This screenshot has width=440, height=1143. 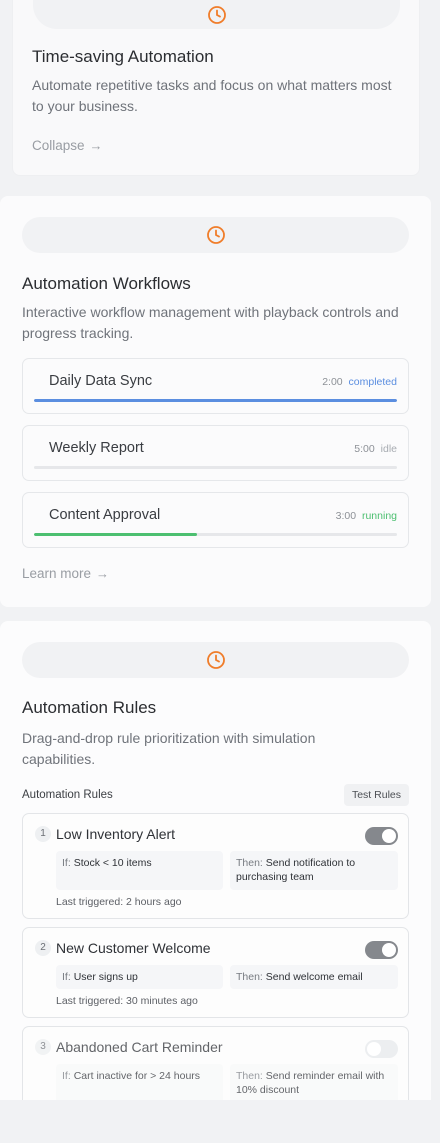 I want to click on rule-action: Then: Send welcome email, so click(x=314, y=977).